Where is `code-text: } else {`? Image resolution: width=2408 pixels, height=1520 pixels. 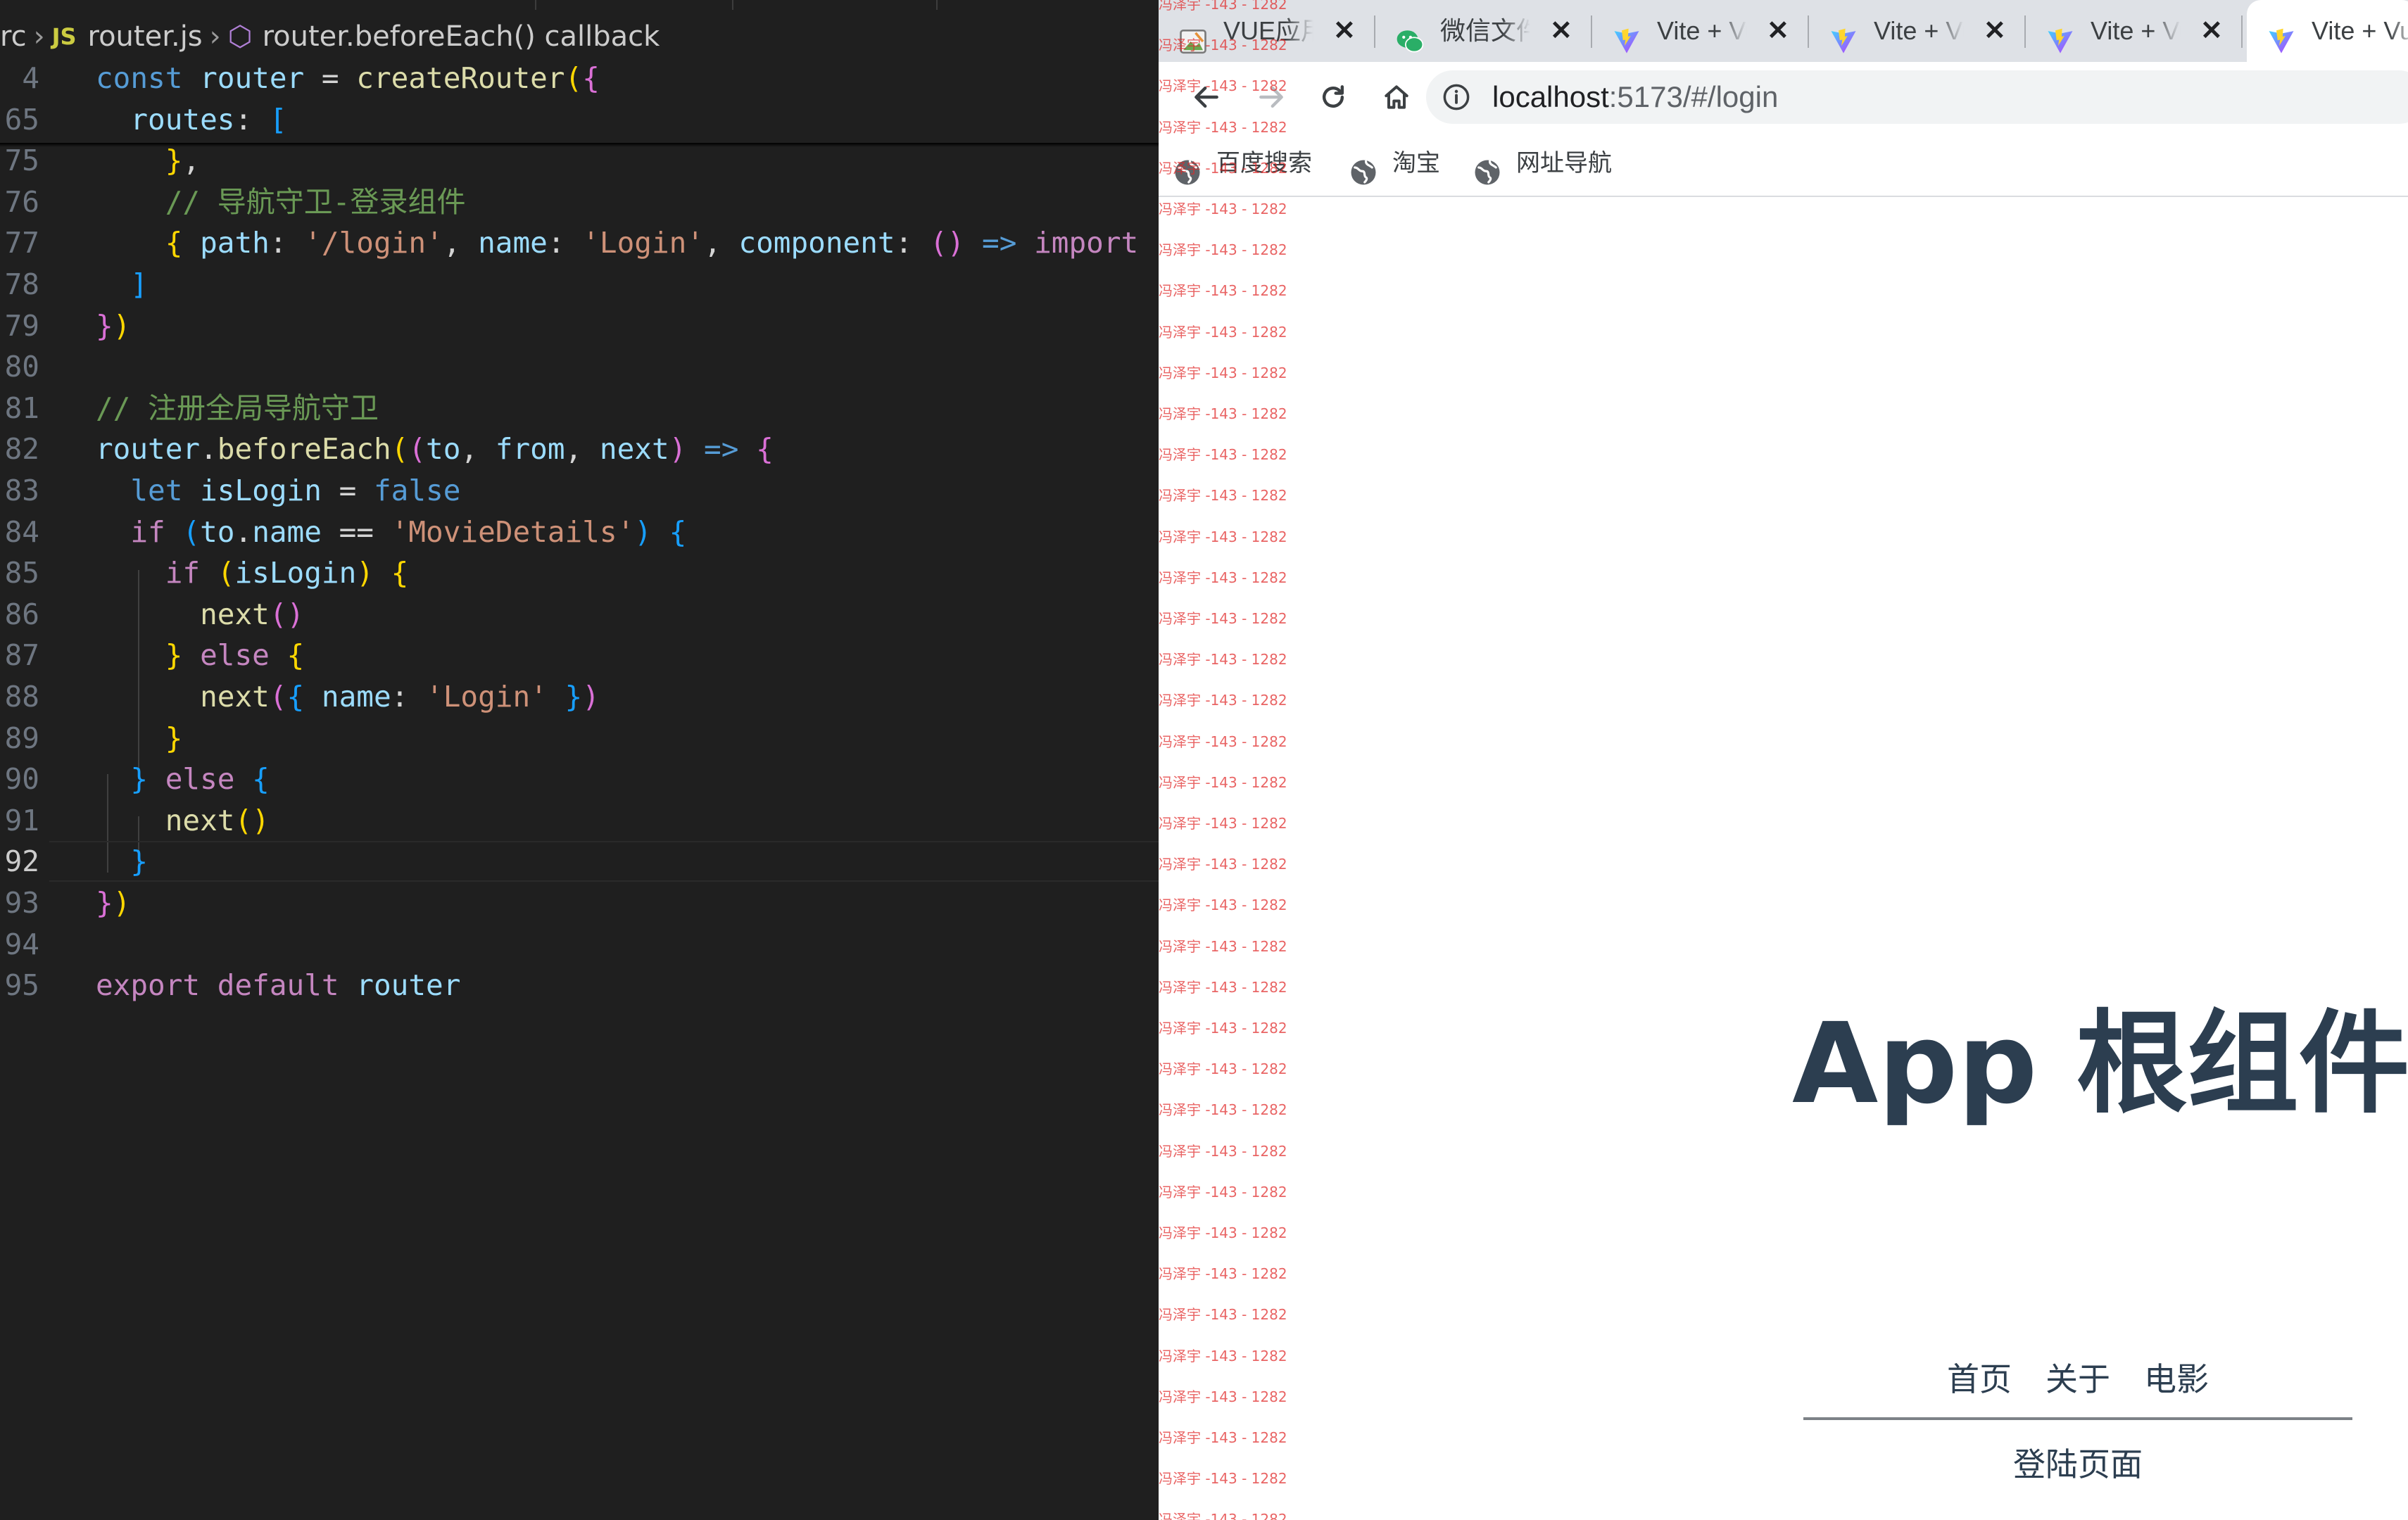 code-text: } else { is located at coordinates (200, 655).